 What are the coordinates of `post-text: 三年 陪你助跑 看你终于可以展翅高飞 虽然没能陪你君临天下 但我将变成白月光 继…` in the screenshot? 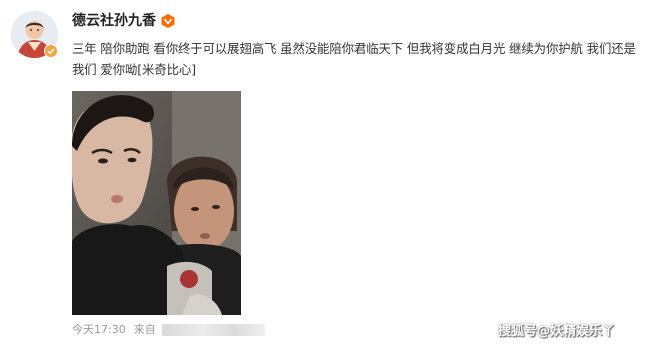 It's located at (354, 59).